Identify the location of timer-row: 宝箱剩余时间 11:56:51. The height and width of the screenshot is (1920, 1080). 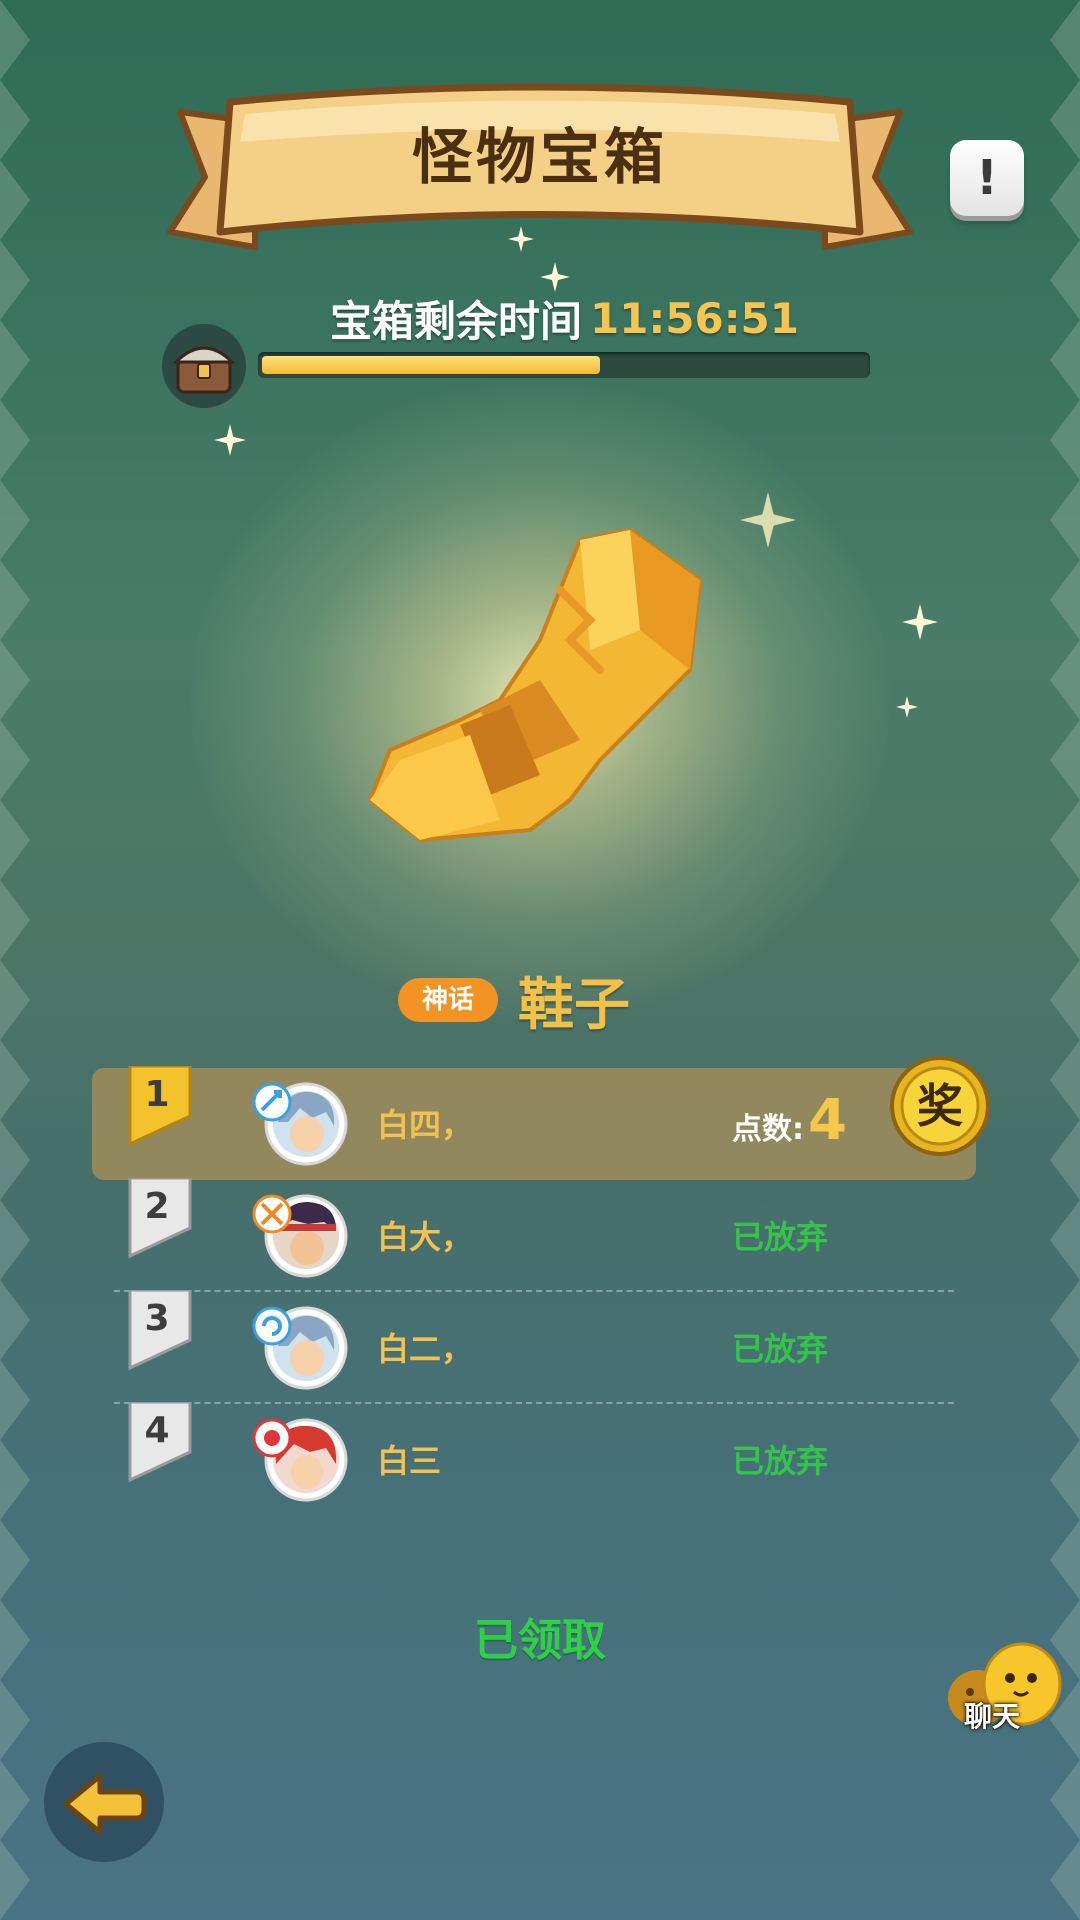
(564, 318).